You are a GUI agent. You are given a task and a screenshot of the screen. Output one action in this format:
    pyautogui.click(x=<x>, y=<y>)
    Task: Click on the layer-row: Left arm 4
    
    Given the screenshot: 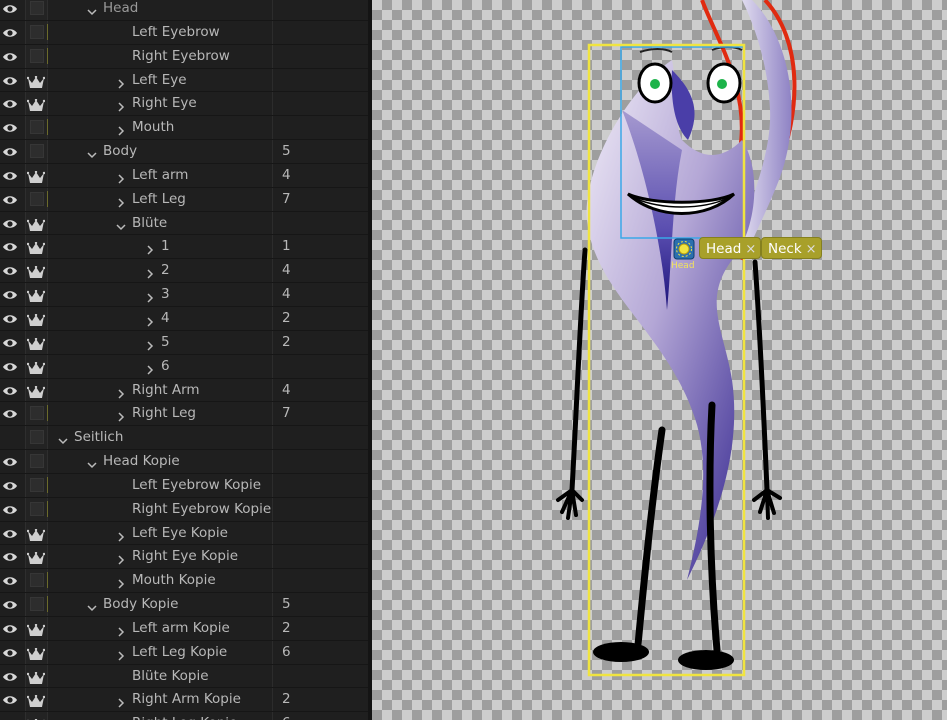 What is the action you would take?
    pyautogui.click(x=186, y=175)
    